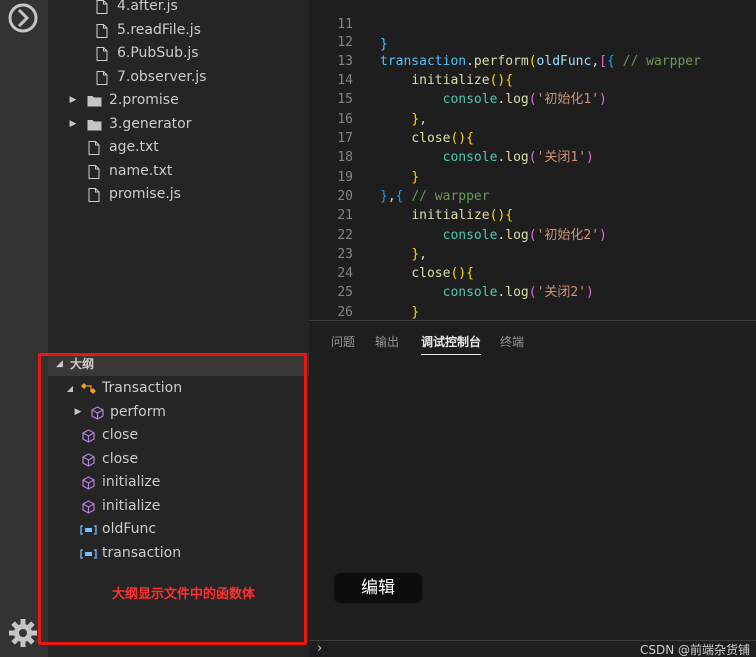 This screenshot has height=657, width=756. Describe the element at coordinates (532, 648) in the screenshot. I see `panel-input-bar: › CSDN @前端杂货铺` at that location.